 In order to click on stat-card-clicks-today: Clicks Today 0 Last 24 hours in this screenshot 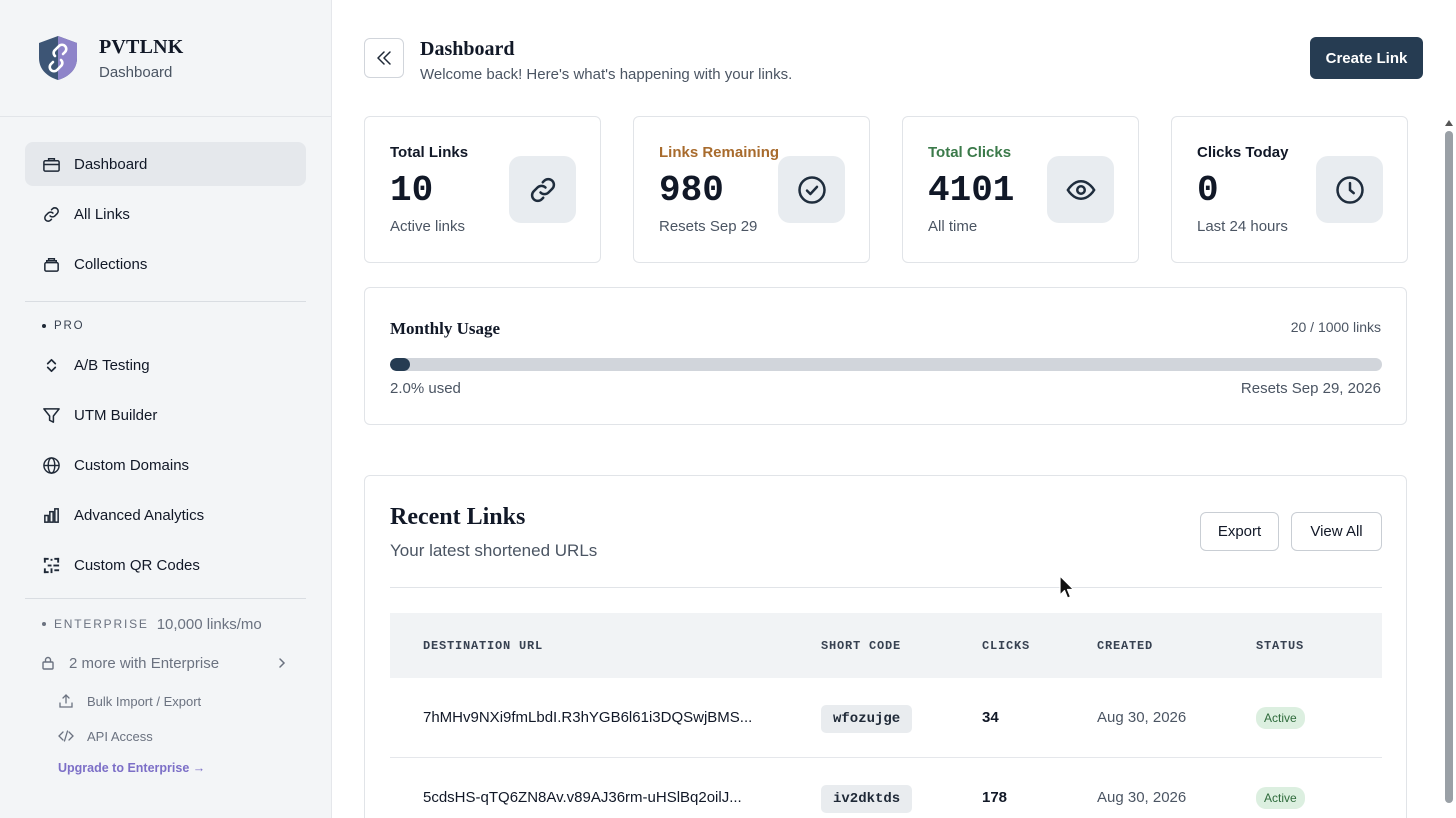, I will do `click(1289, 189)`.